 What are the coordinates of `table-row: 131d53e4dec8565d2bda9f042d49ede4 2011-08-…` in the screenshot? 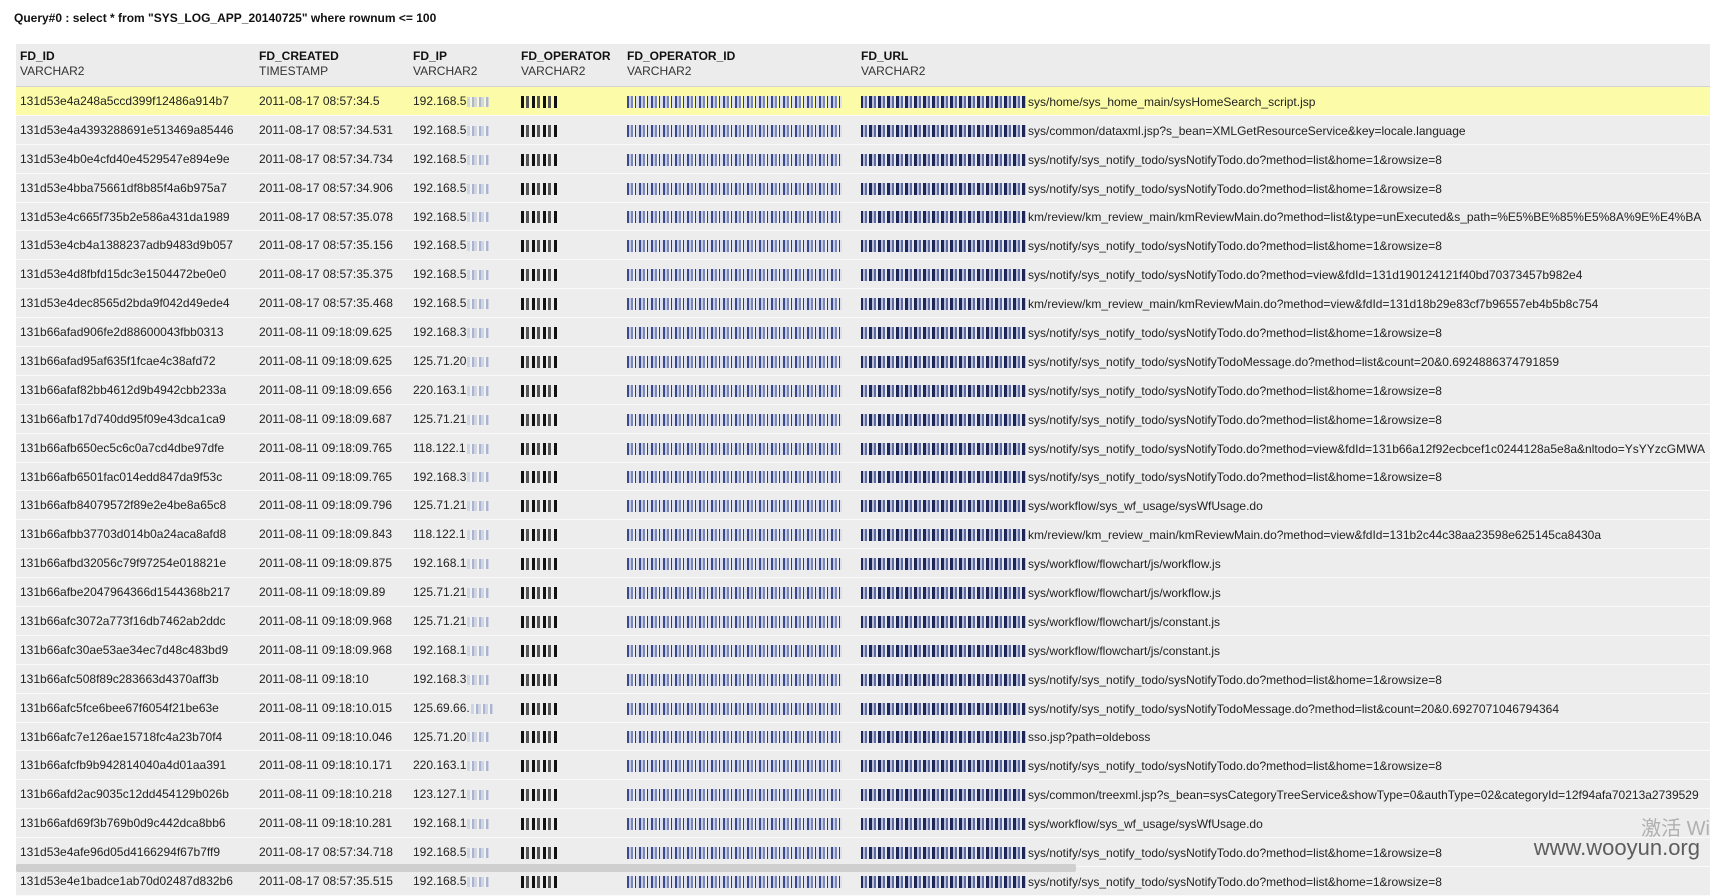 It's located at (863, 304).